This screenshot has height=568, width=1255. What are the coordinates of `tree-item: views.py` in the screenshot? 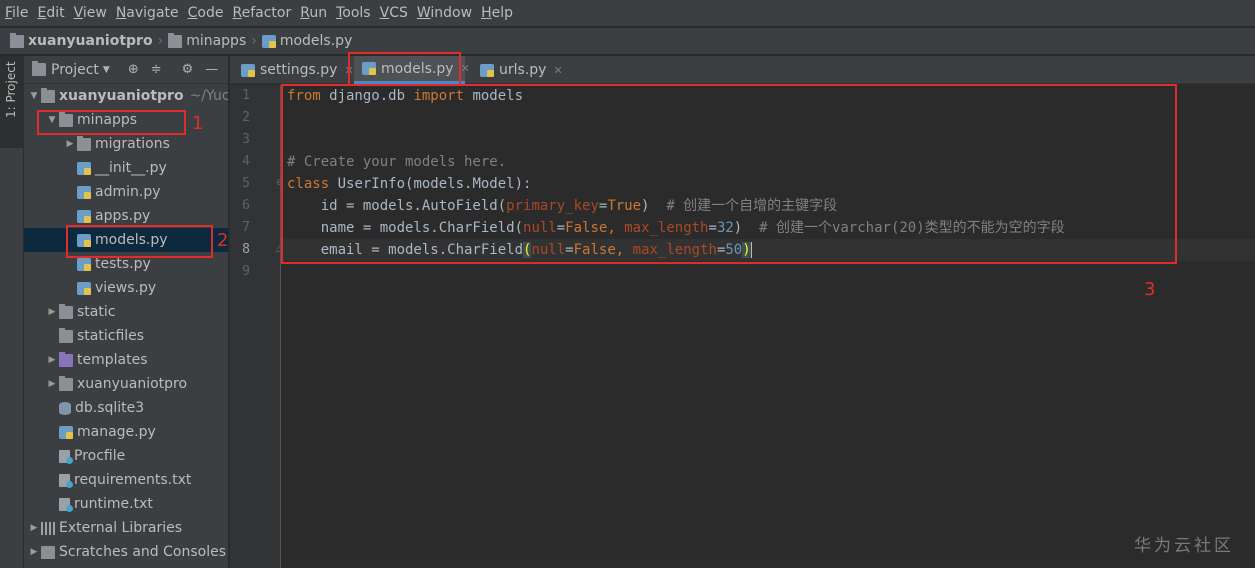 It's located at (126, 288).